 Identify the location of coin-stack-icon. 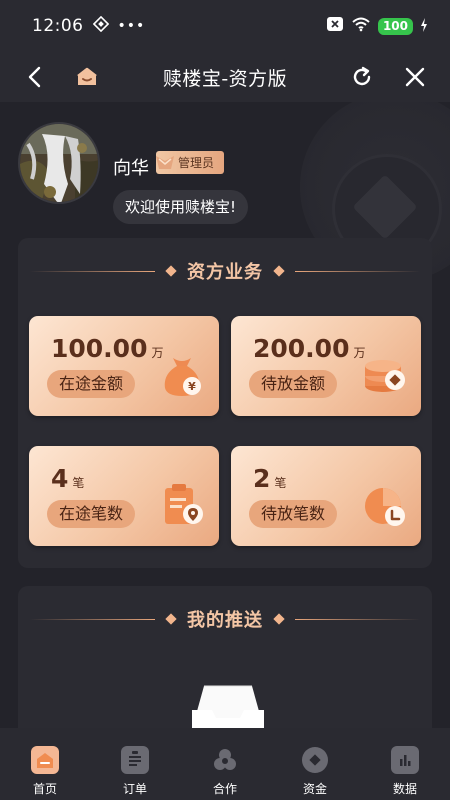
(385, 376).